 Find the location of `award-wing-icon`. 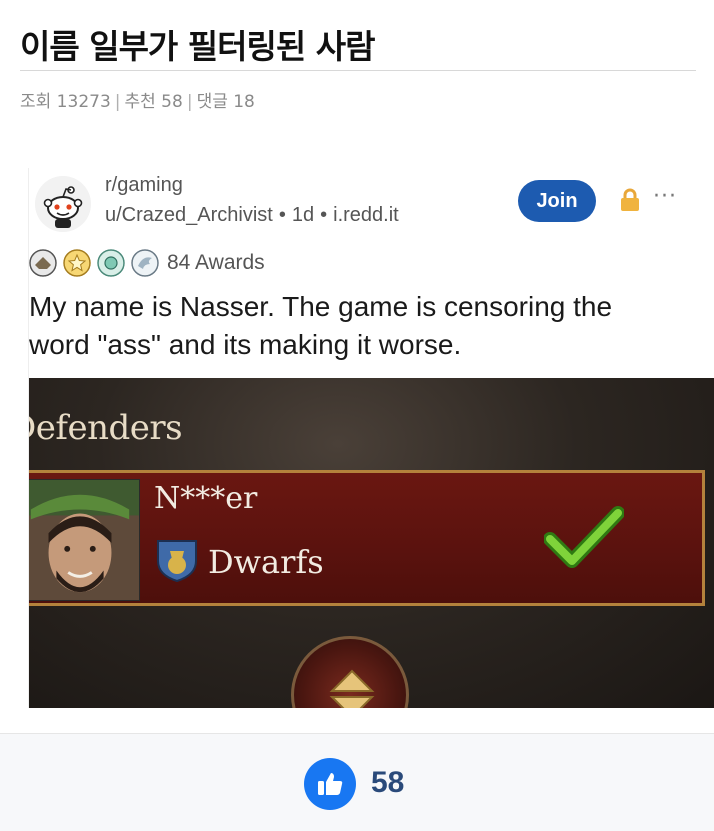

award-wing-icon is located at coordinates (145, 263).